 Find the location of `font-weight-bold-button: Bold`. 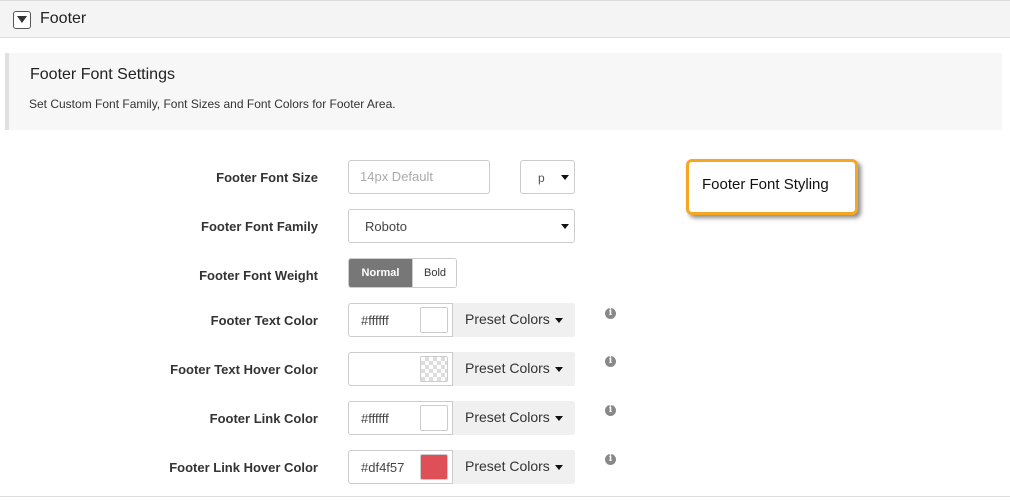

font-weight-bold-button: Bold is located at coordinates (434, 273).